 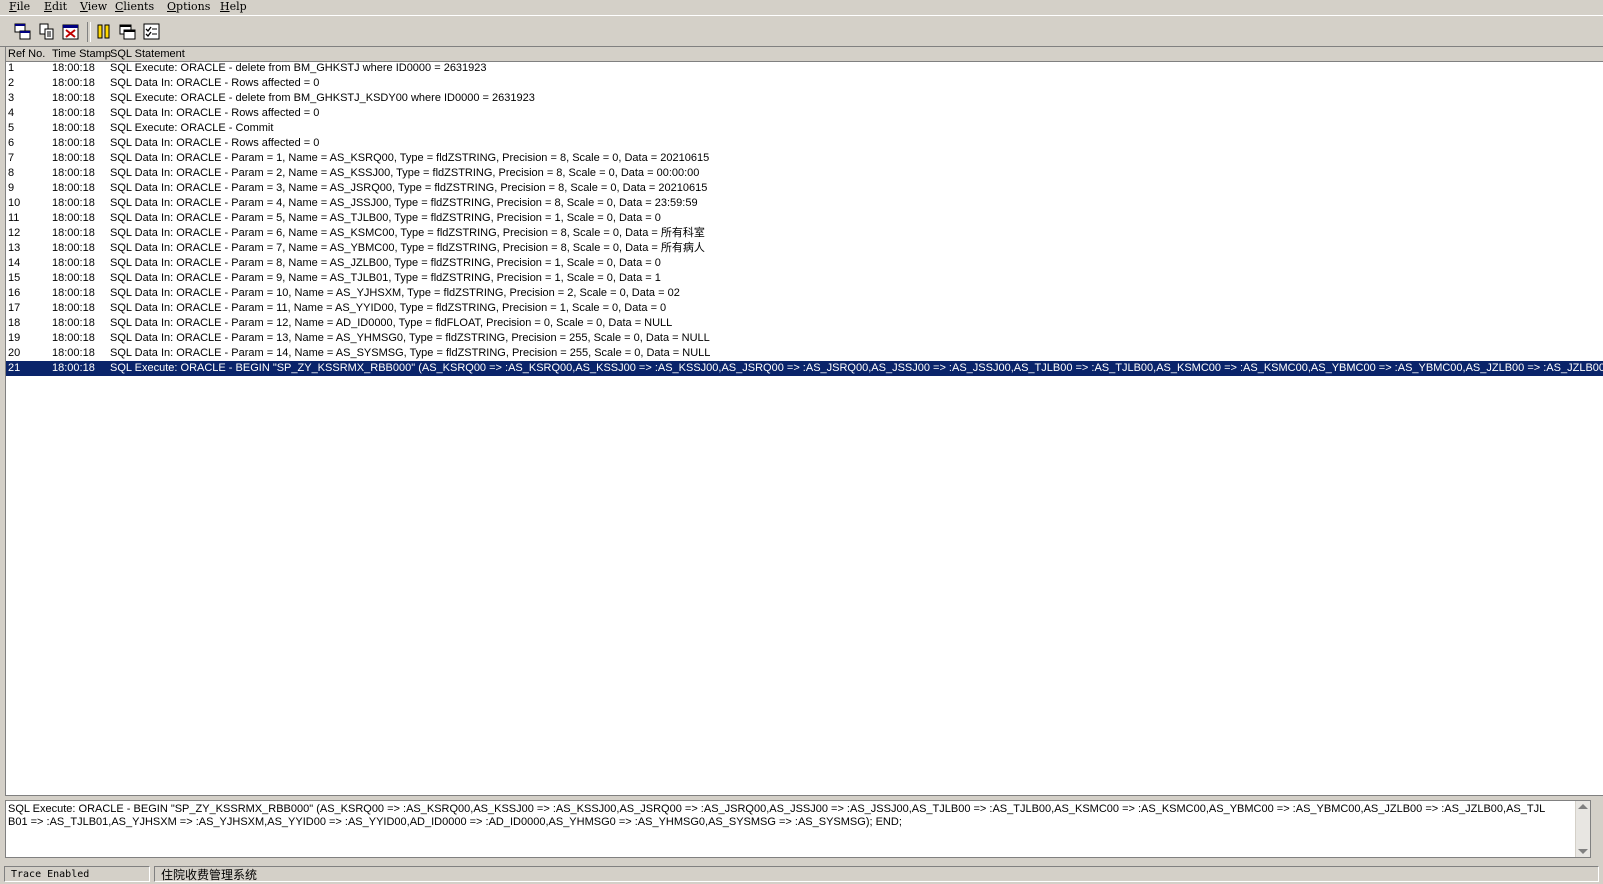 What do you see at coordinates (1582, 829) in the screenshot?
I see `detail-scrollbar` at bounding box center [1582, 829].